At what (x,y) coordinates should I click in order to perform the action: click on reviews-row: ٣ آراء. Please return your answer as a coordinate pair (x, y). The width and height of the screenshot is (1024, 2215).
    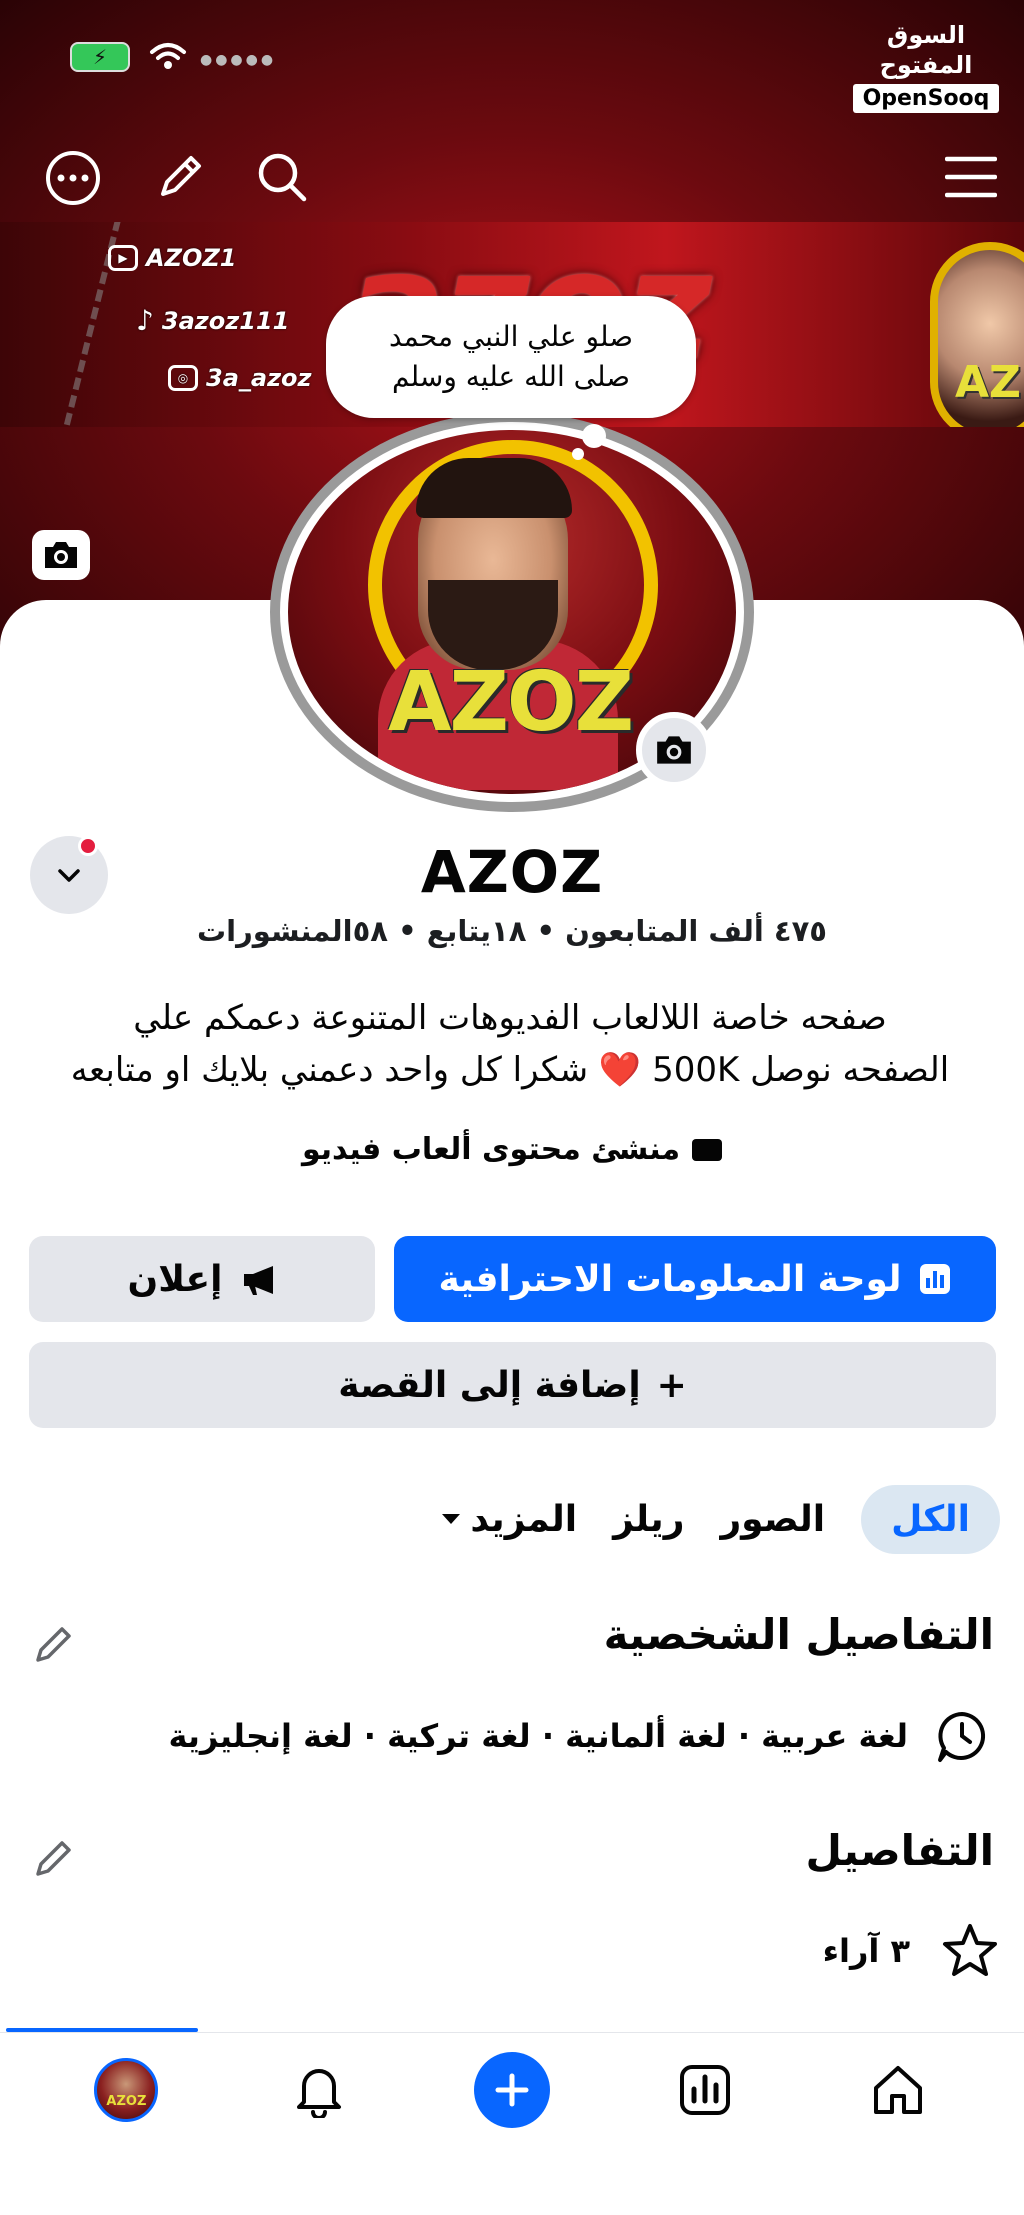
    Looking at the image, I should click on (850, 1951).